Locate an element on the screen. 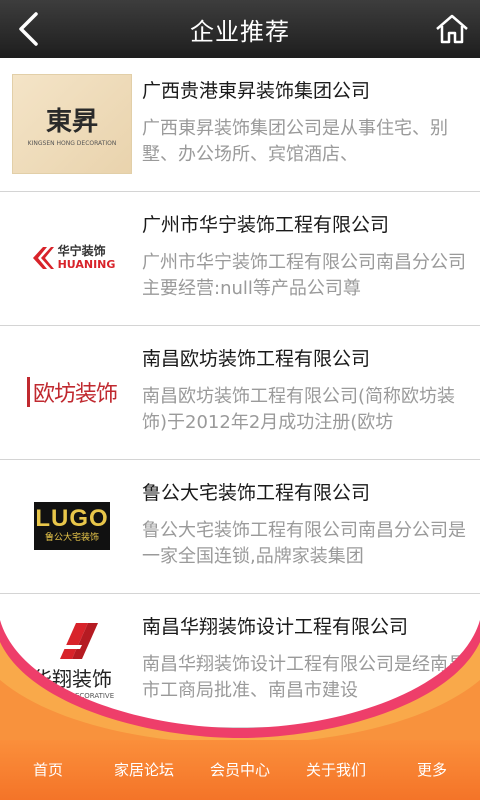  company-name: 南昌欧坊装饰工程有限公司 is located at coordinates (256, 359).